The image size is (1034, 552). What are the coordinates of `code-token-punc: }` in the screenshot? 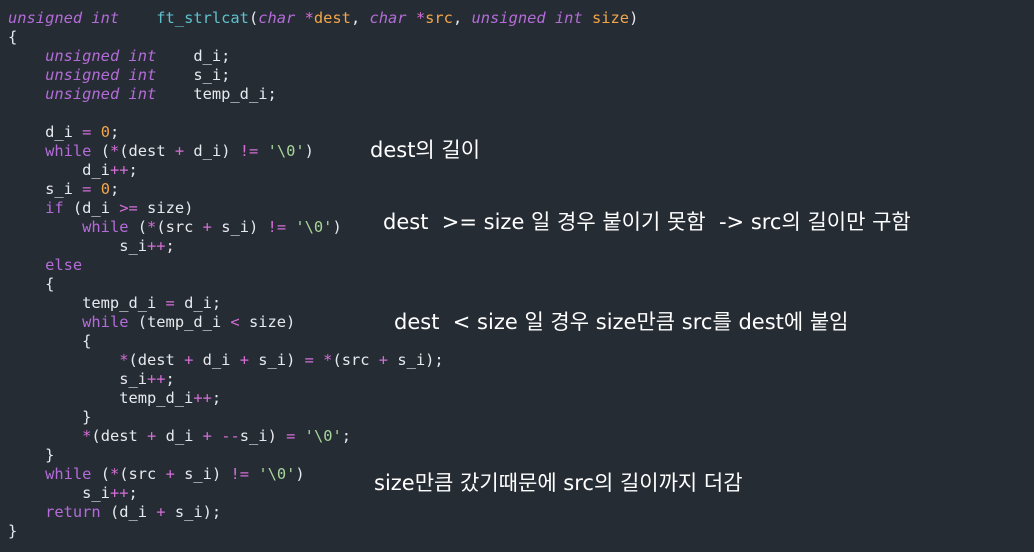 It's located at (50, 417).